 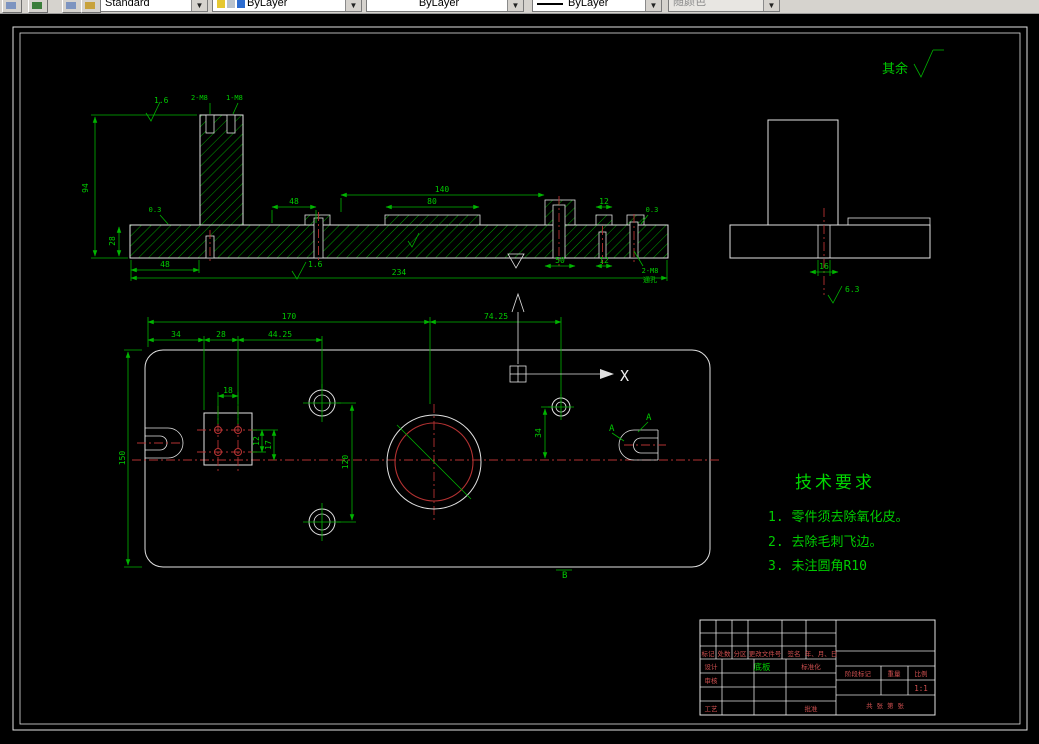 I want to click on titleblock-label: 工艺, so click(x=712, y=709).